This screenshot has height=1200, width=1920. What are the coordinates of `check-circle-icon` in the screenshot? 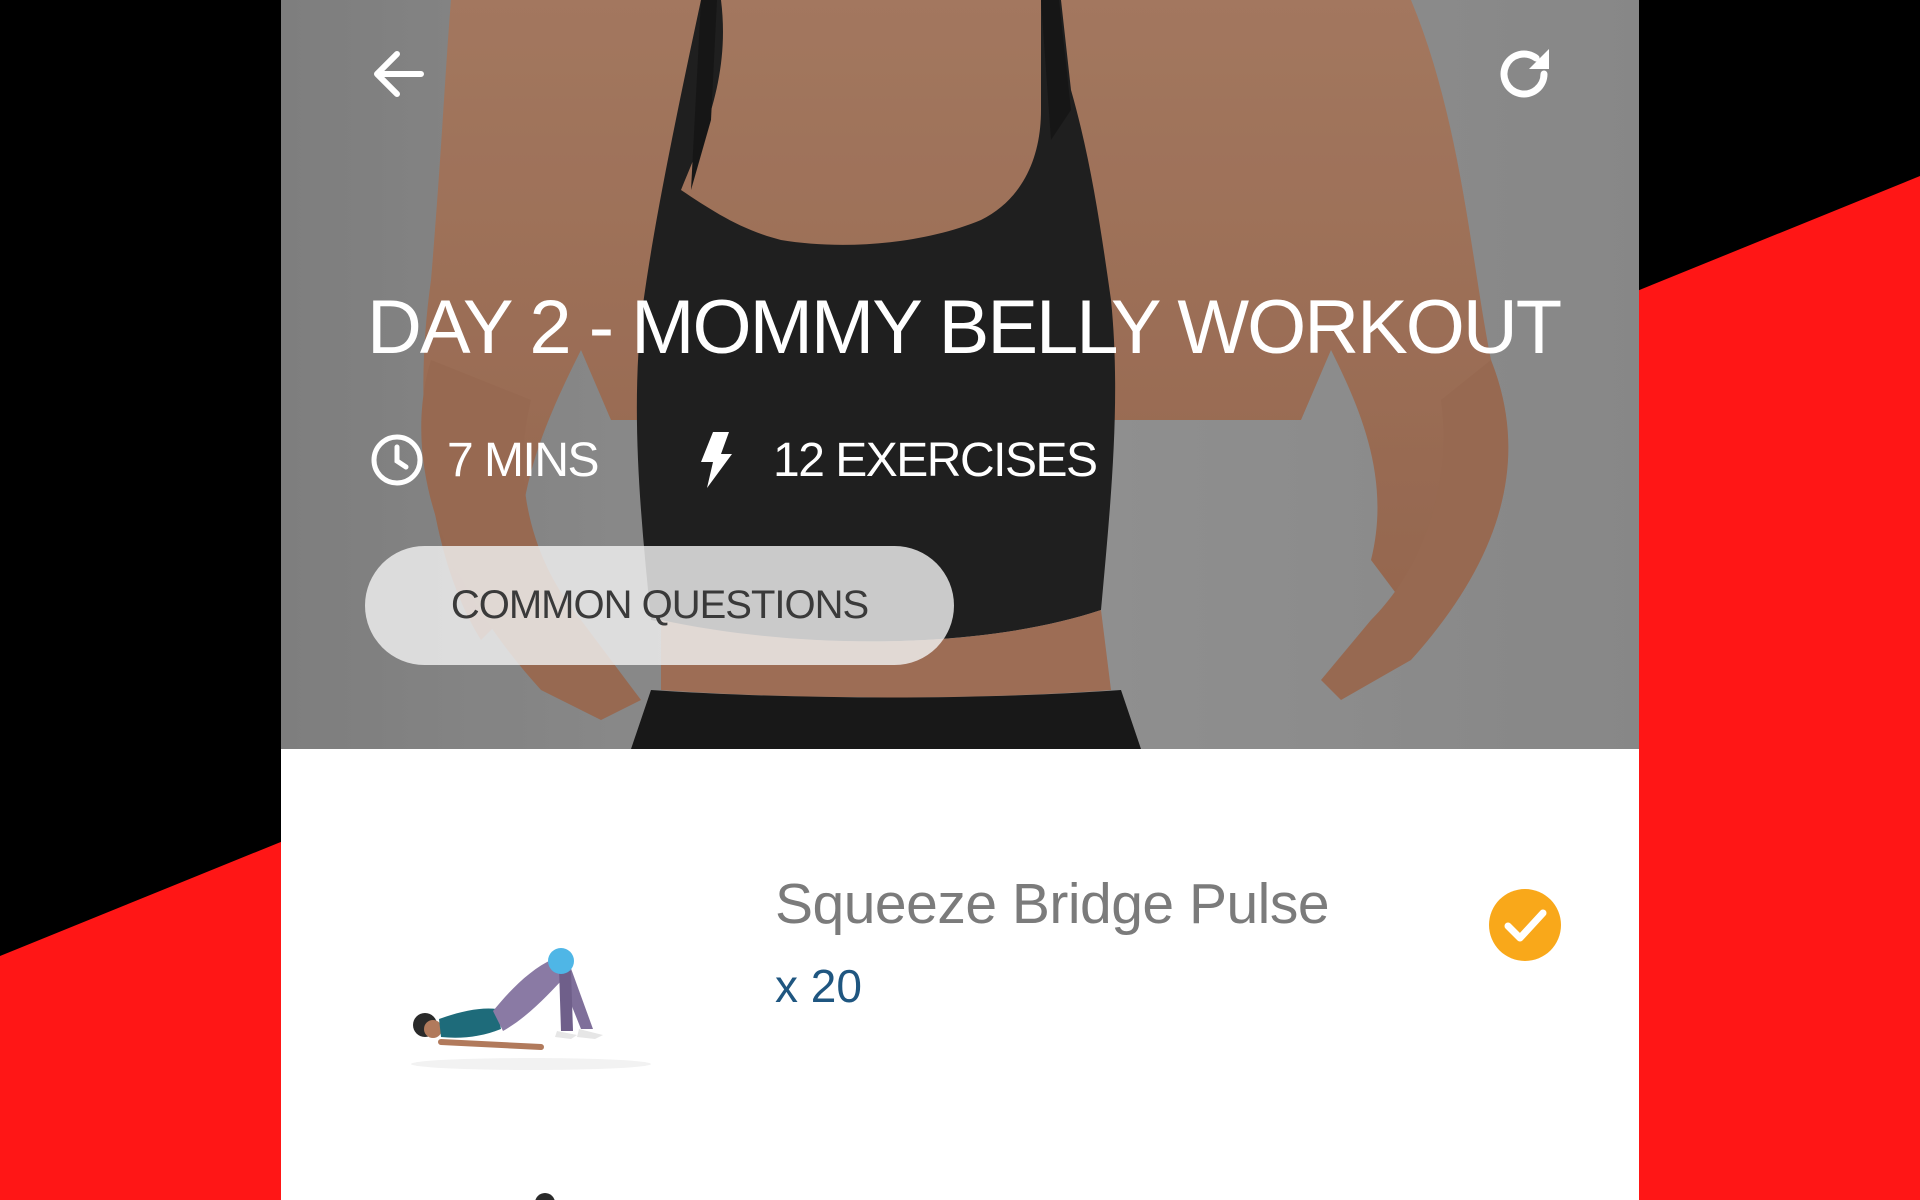 It's located at (1525, 925).